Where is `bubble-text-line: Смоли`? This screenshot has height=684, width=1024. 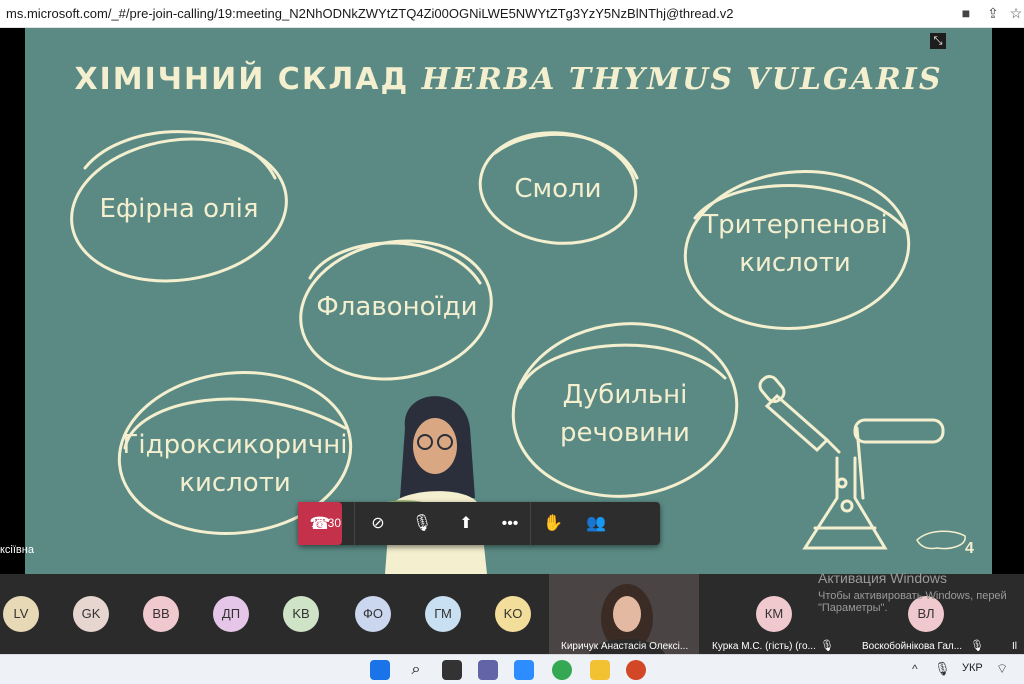
bubble-text-line: Смоли is located at coordinates (558, 189).